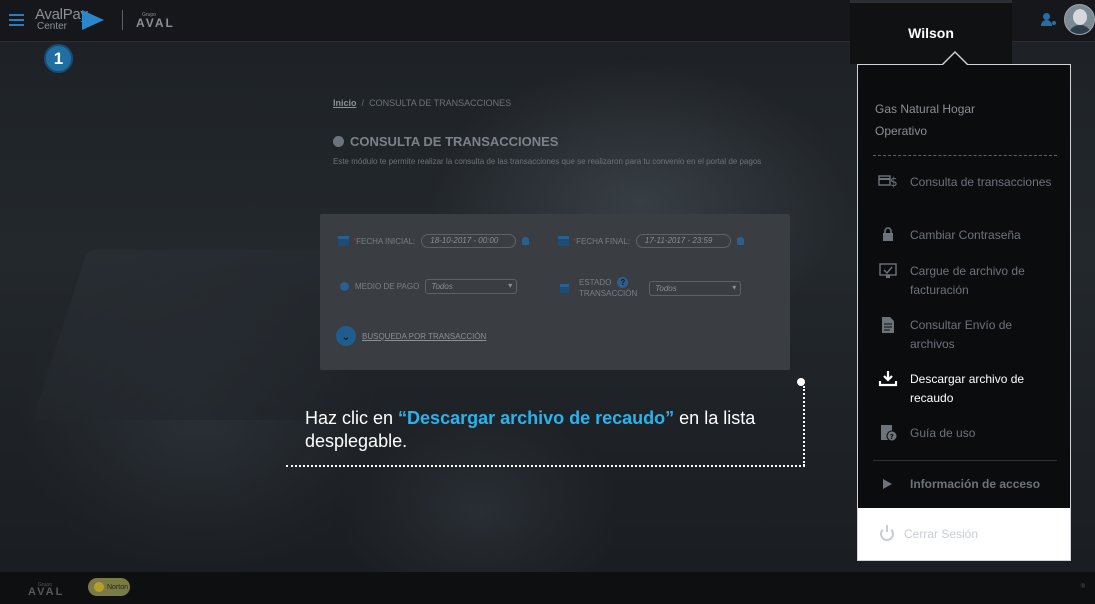 This screenshot has height=604, width=1095. What do you see at coordinates (16, 20) in the screenshot?
I see `hamburger-menu-icon` at bounding box center [16, 20].